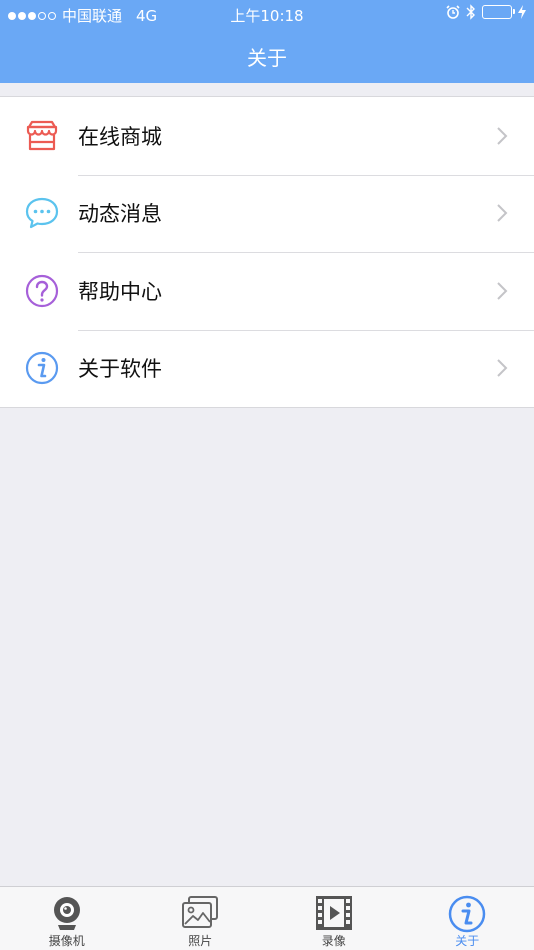 The width and height of the screenshot is (534, 950). I want to click on menu-item-about-software: 关于软件, so click(267, 368).